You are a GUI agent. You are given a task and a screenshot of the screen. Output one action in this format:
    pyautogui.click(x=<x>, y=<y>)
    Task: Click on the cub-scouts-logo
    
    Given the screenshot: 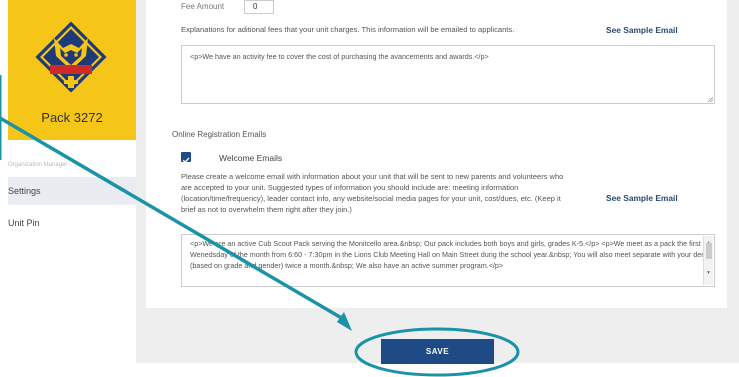 What is the action you would take?
    pyautogui.click(x=71, y=57)
    